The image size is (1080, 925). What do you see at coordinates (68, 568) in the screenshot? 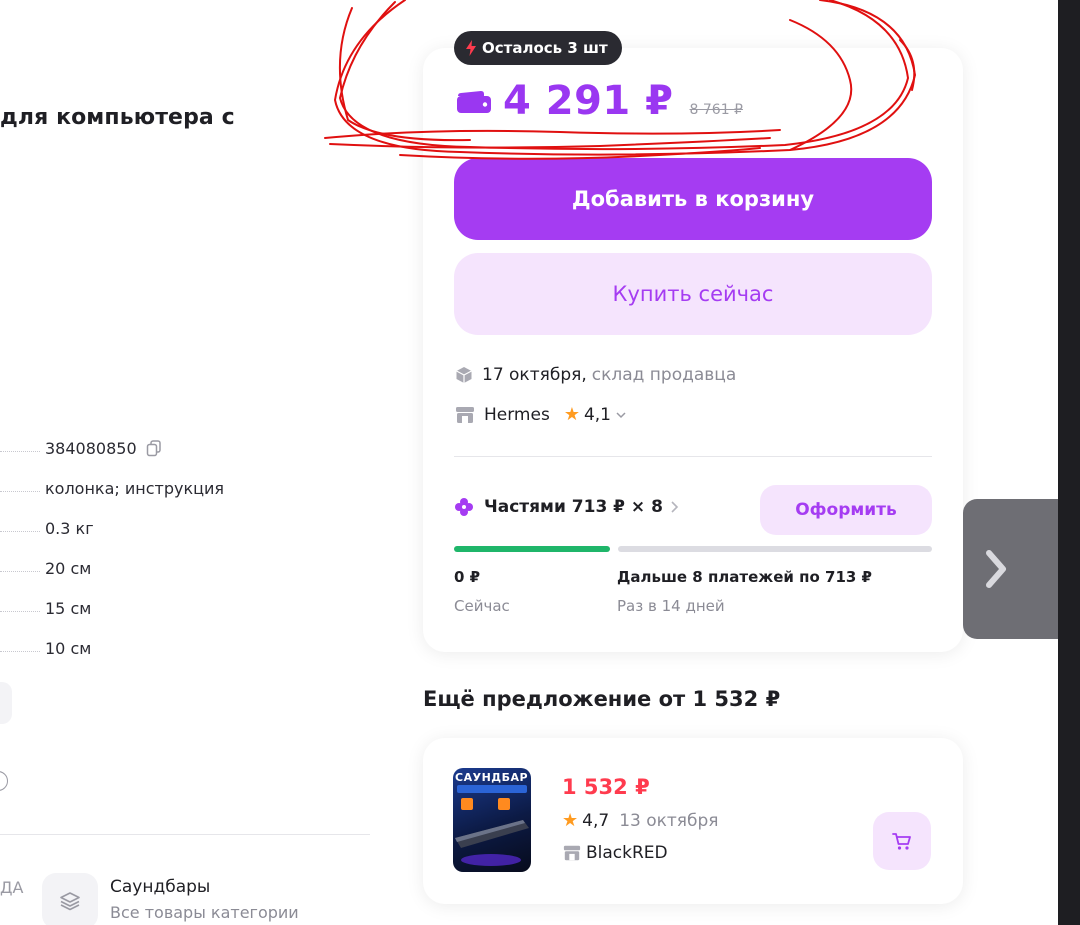
I see `spec-value: 20 см` at bounding box center [68, 568].